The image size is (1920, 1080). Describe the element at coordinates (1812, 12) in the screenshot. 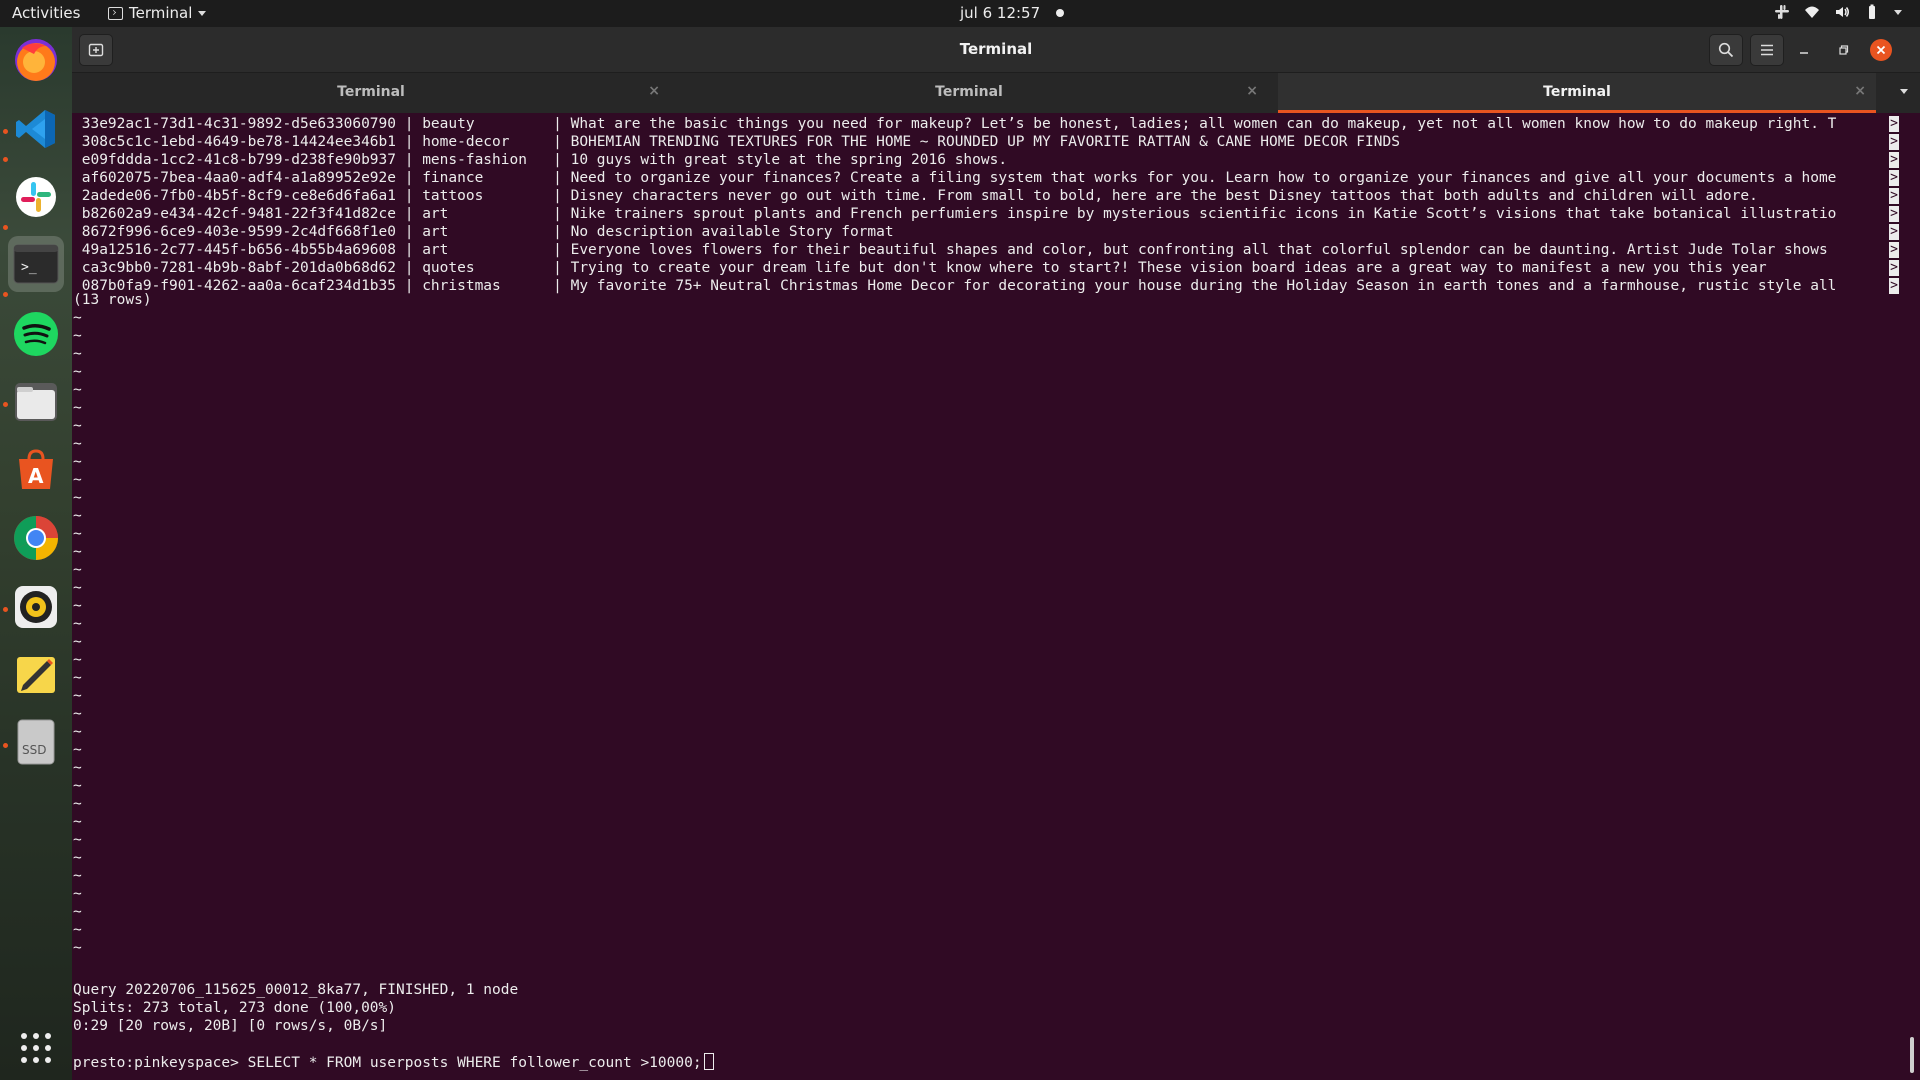

I see `wifi-icon` at that location.